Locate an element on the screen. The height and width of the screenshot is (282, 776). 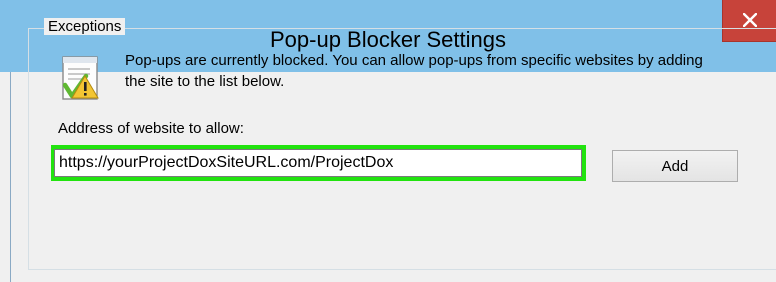
add-button: Add is located at coordinates (675, 166).